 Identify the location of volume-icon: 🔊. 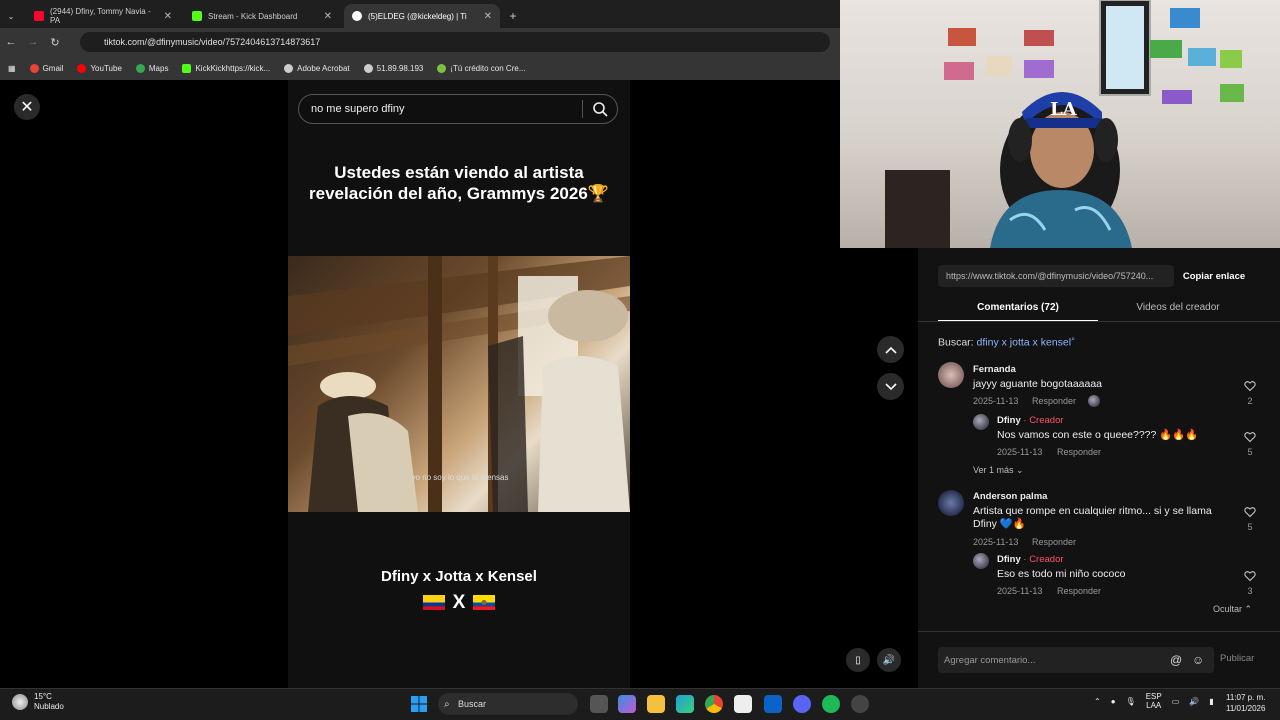
(1194, 701).